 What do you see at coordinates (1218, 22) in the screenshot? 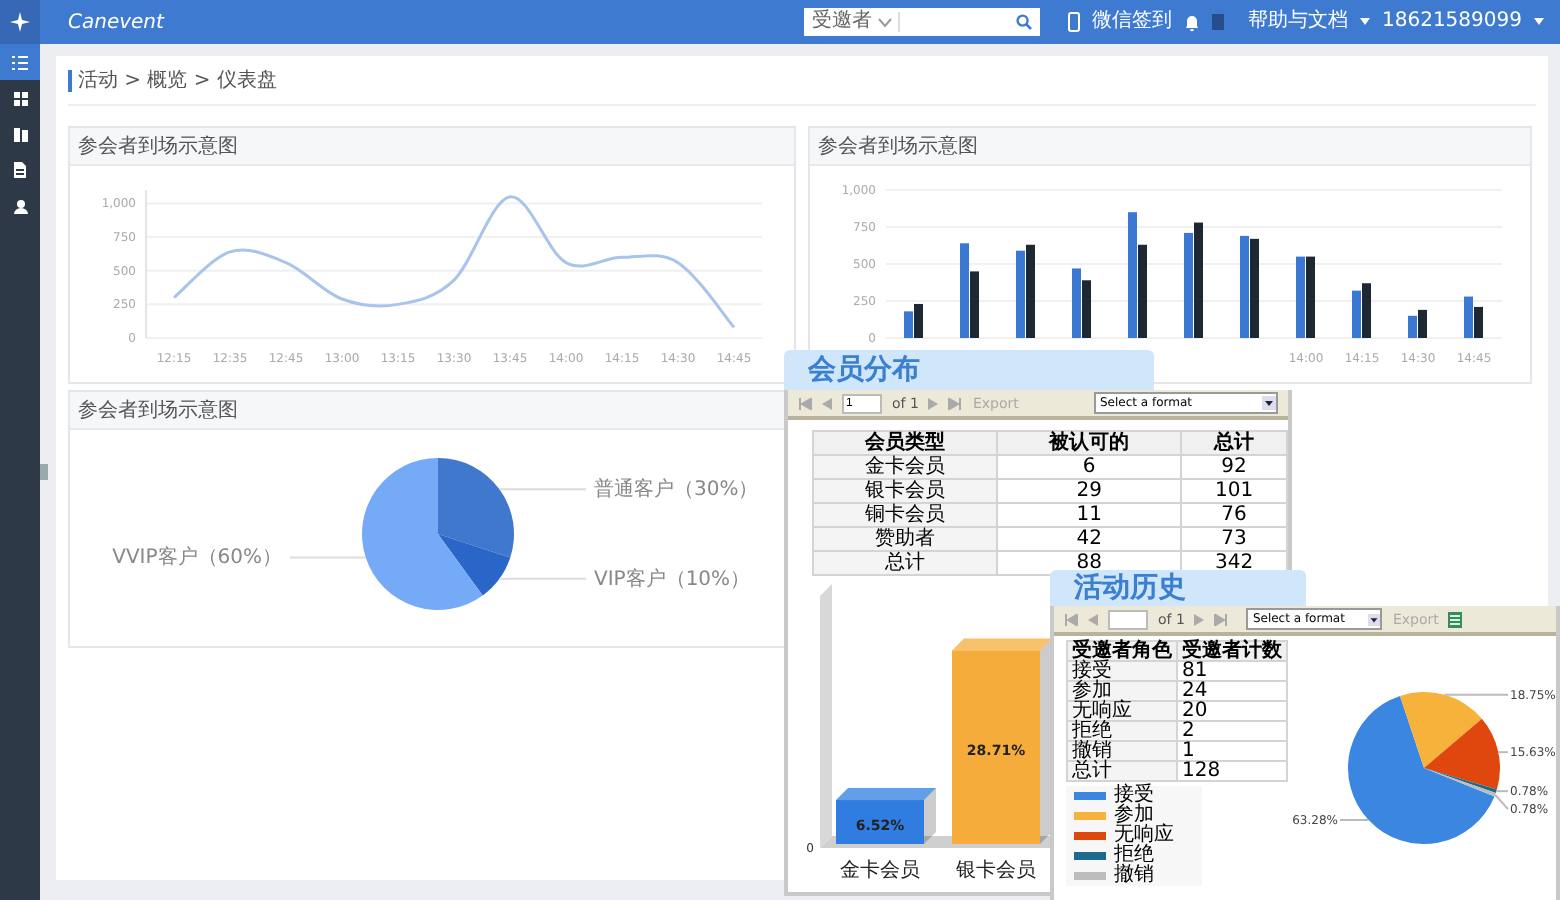
I see `notification-badge` at bounding box center [1218, 22].